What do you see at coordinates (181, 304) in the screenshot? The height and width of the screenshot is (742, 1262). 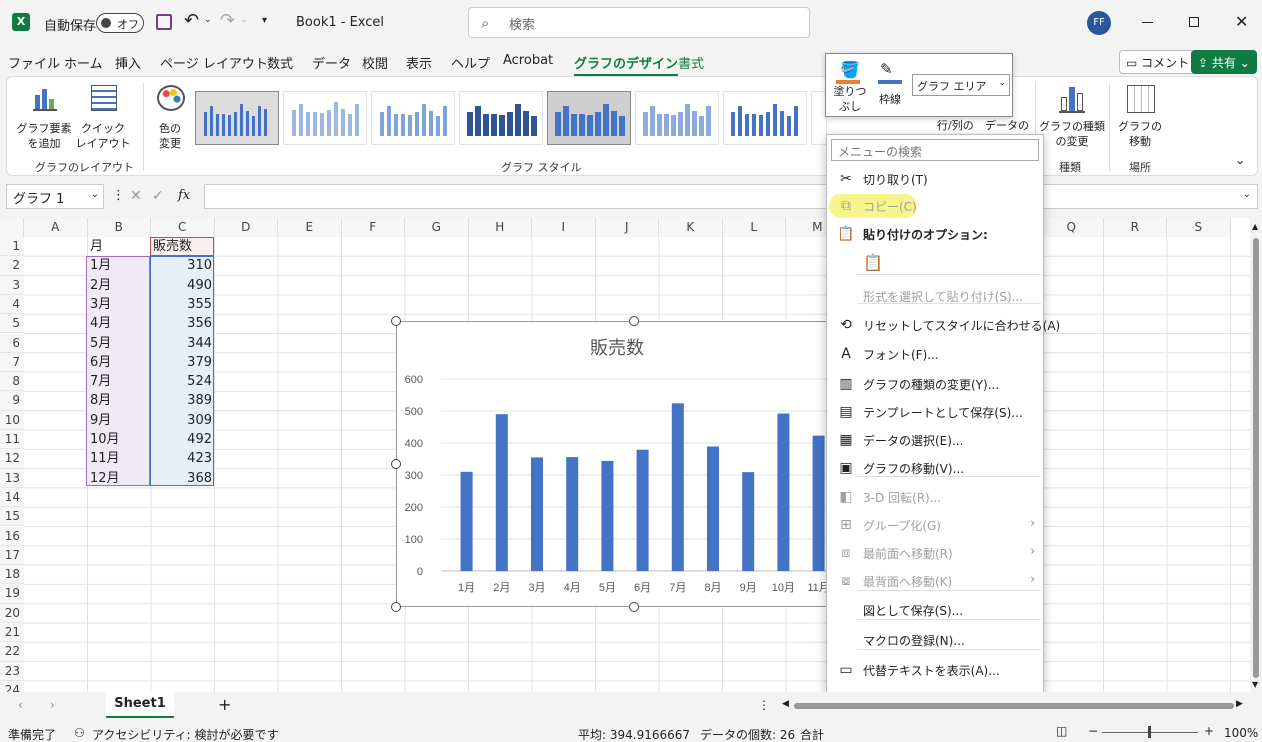 I see `cell-sales: 355` at bounding box center [181, 304].